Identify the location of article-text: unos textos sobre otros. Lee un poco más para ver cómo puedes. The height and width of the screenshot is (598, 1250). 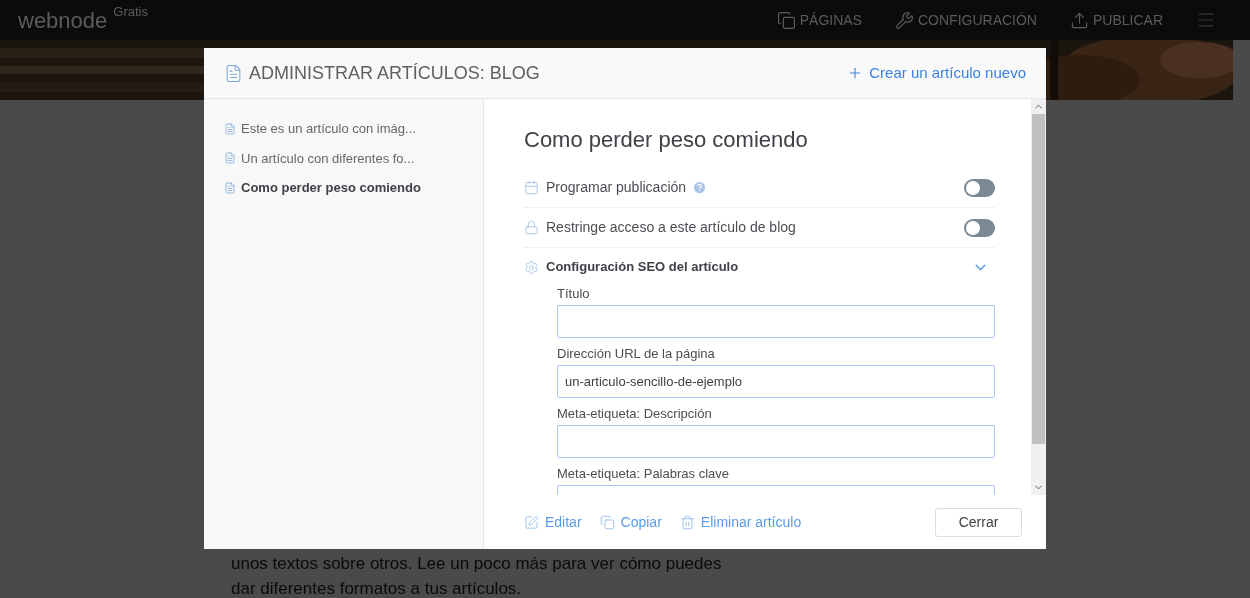
(477, 564).